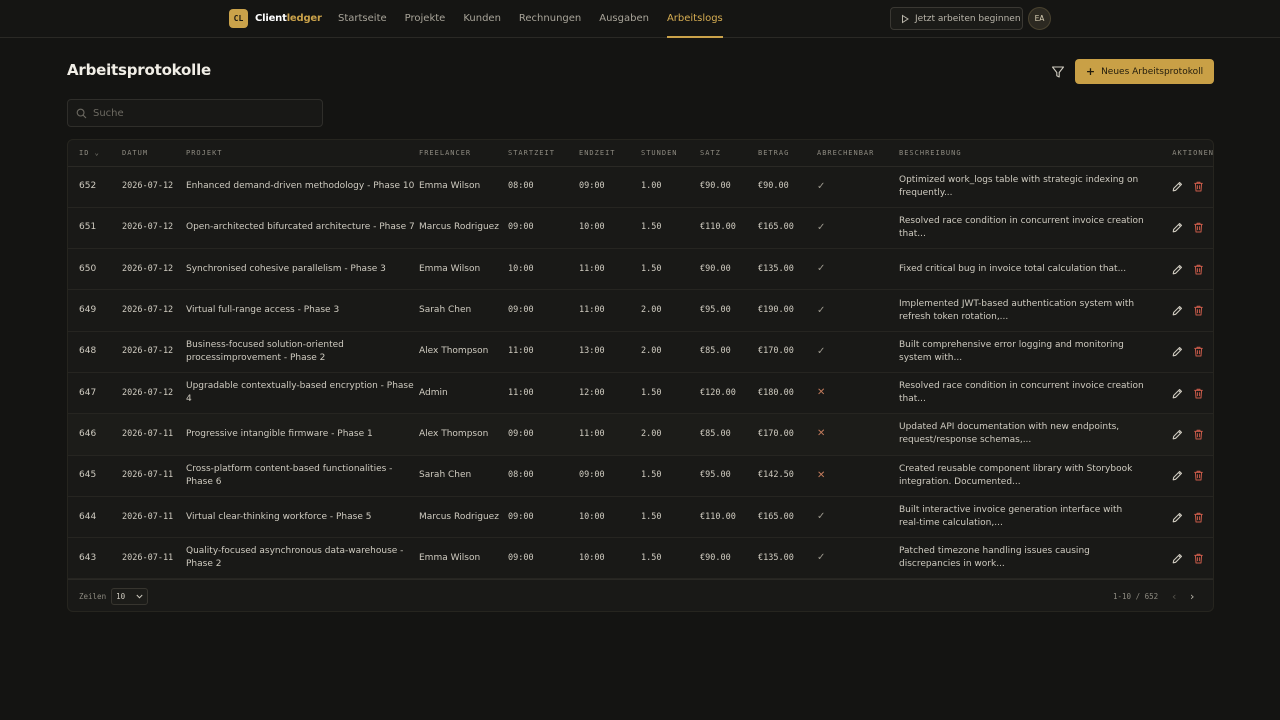 The height and width of the screenshot is (720, 1280). I want to click on nav-arbeitslogs: Arbeitslogs, so click(694, 19).